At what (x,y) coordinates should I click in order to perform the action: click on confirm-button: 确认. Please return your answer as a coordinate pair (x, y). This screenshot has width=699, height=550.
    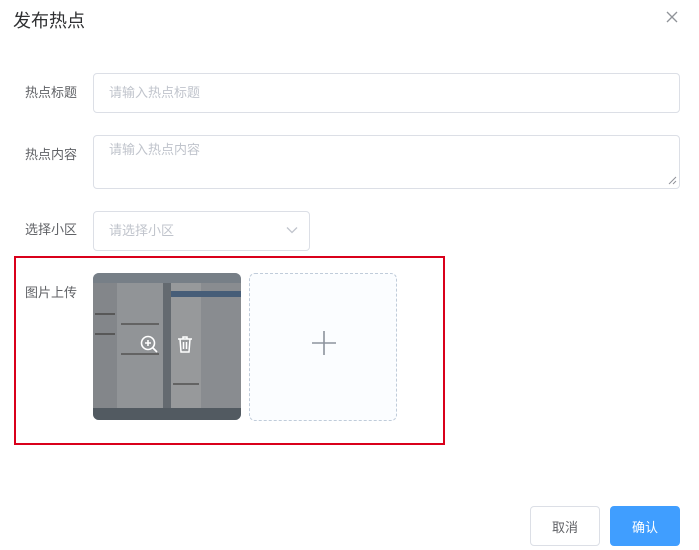
    Looking at the image, I should click on (645, 526).